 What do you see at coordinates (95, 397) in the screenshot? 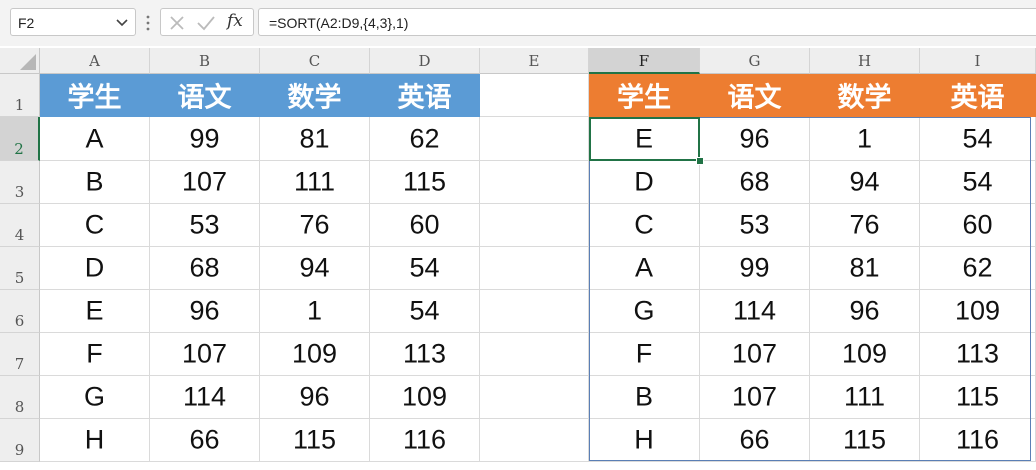
I see `source-data-cell: G` at bounding box center [95, 397].